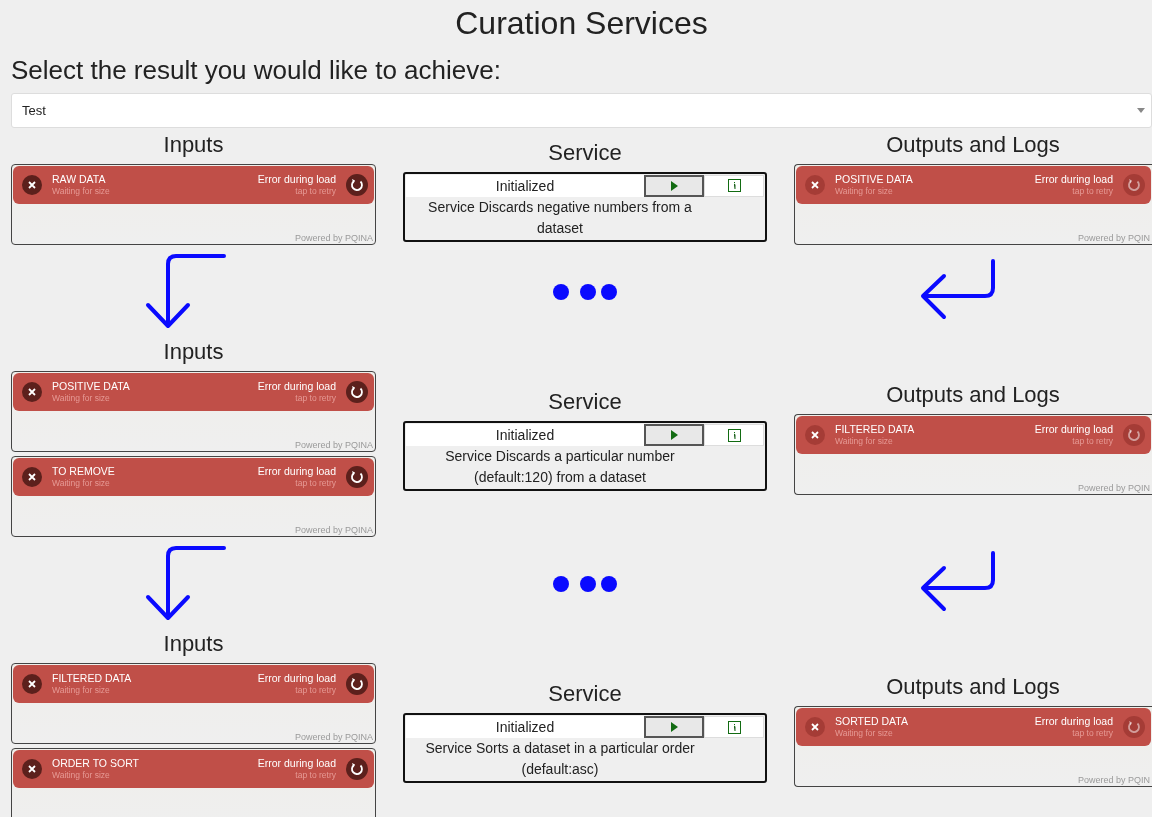  Describe the element at coordinates (79, 179) in the screenshot. I see `file-name: RAW DATA` at that location.